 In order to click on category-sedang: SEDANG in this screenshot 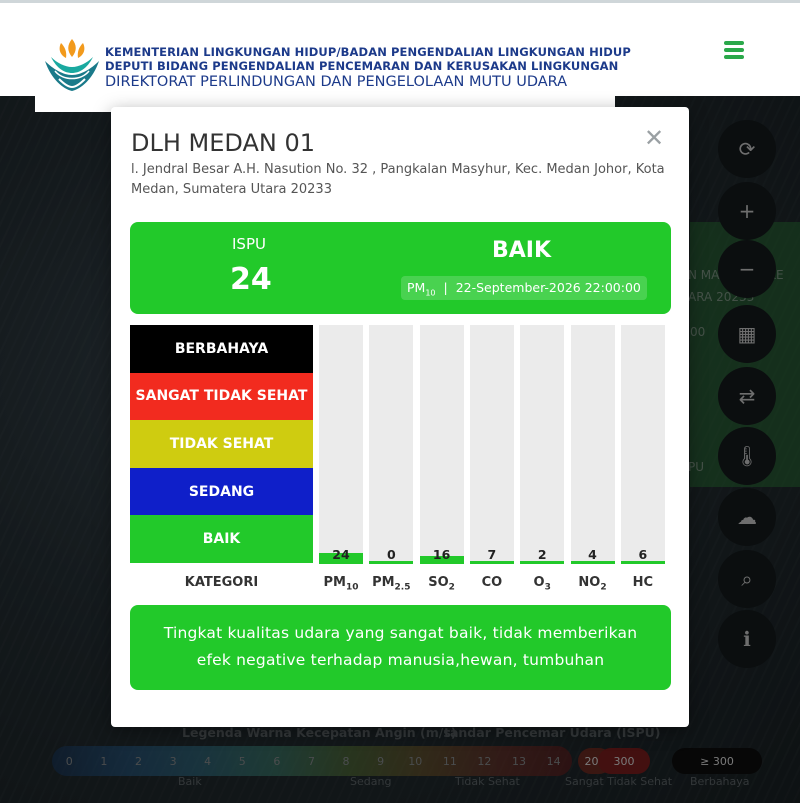, I will do `click(221, 491)`.